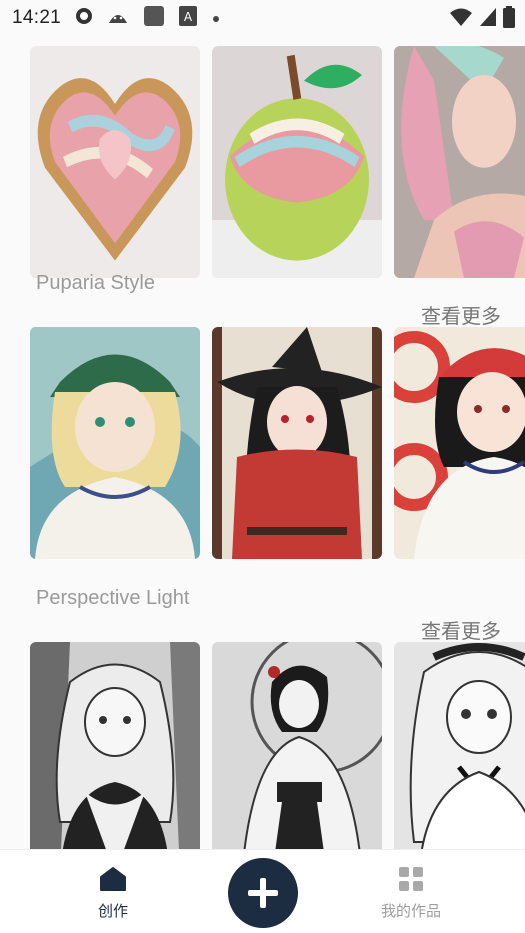  What do you see at coordinates (488, 19) in the screenshot?
I see `signal-icon` at bounding box center [488, 19].